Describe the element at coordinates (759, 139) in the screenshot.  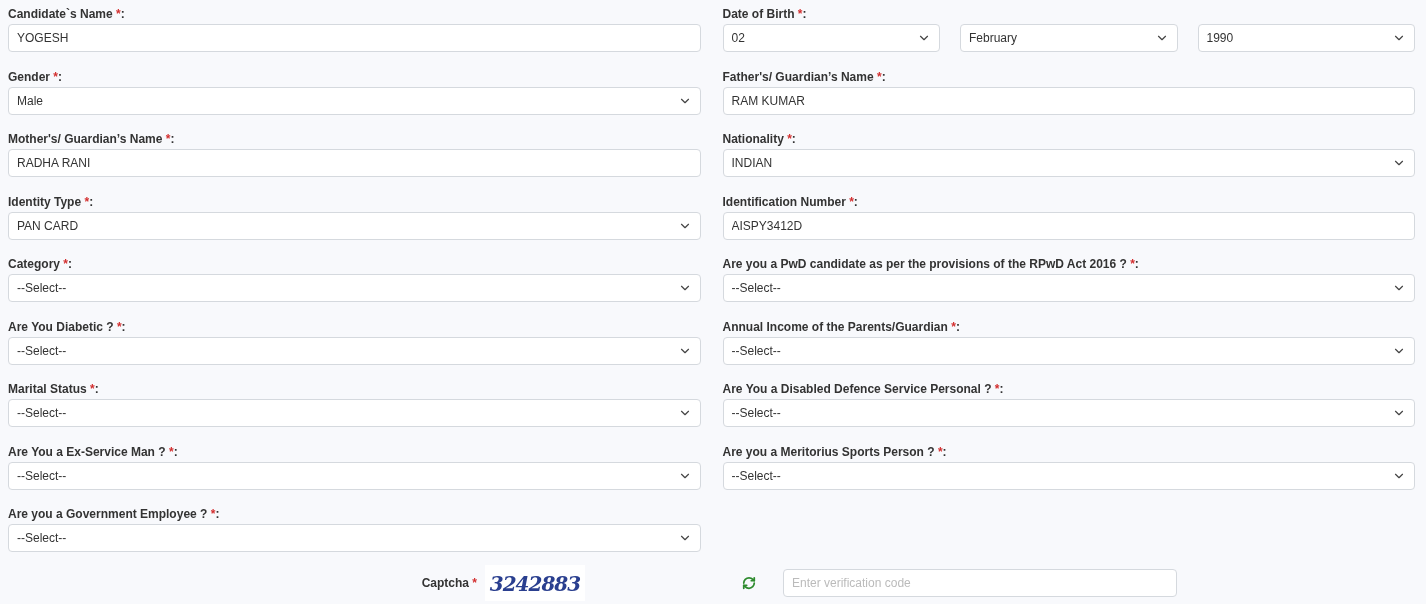
I see `field-label: Nationality *:` at that location.